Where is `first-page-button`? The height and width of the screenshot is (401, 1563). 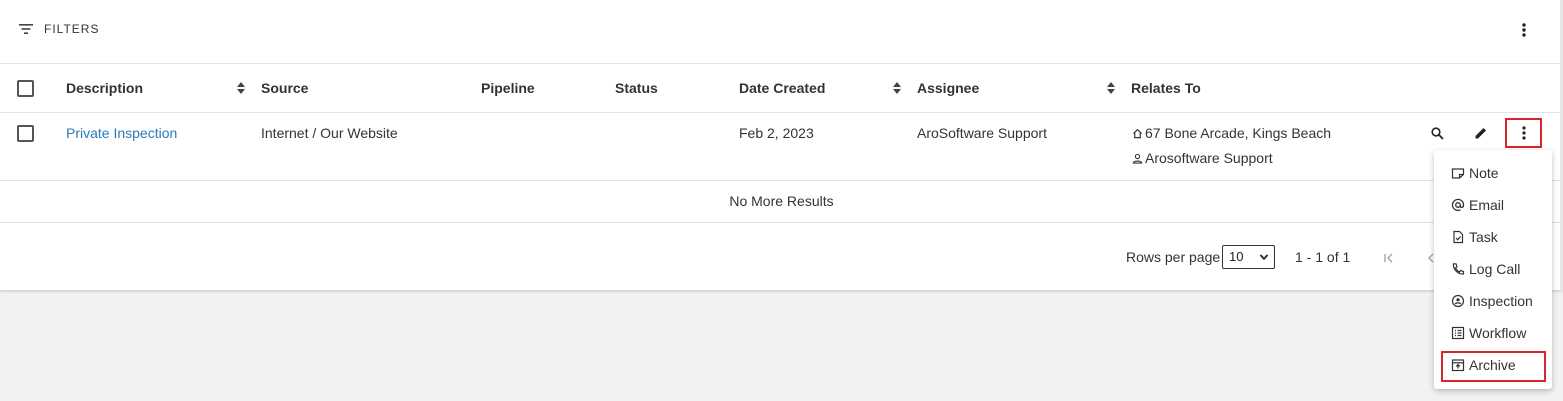
first-page-button is located at coordinates (1389, 258).